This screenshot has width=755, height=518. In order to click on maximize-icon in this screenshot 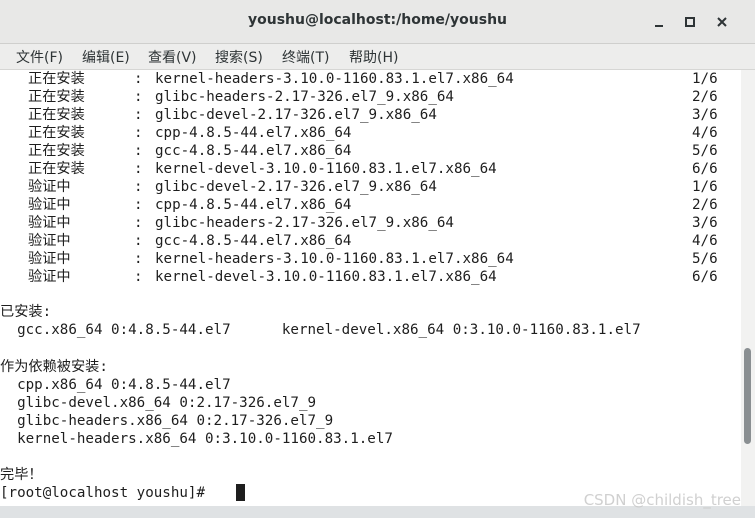, I will do `click(690, 22)`.